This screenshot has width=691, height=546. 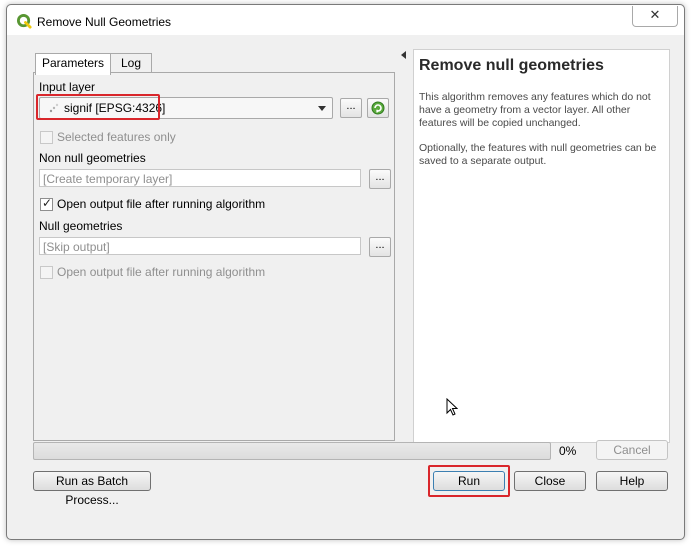 I want to click on input-layer-label: Input layer, so click(x=67, y=87).